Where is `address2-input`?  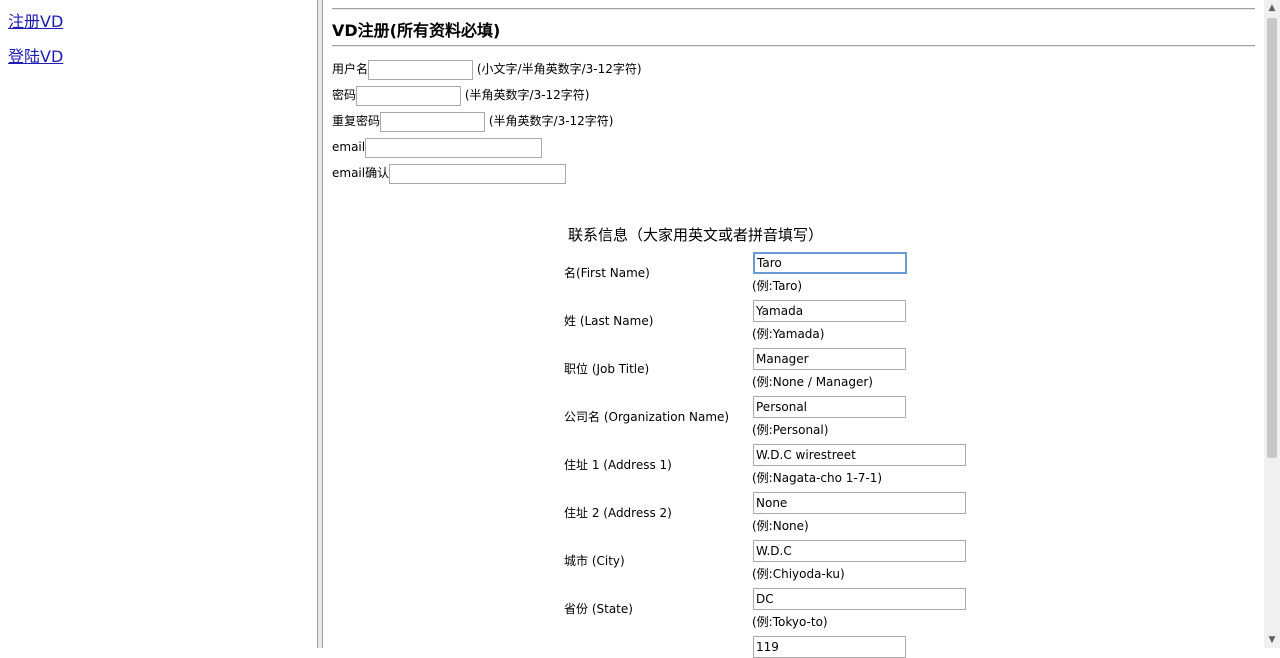
address2-input is located at coordinates (859, 503).